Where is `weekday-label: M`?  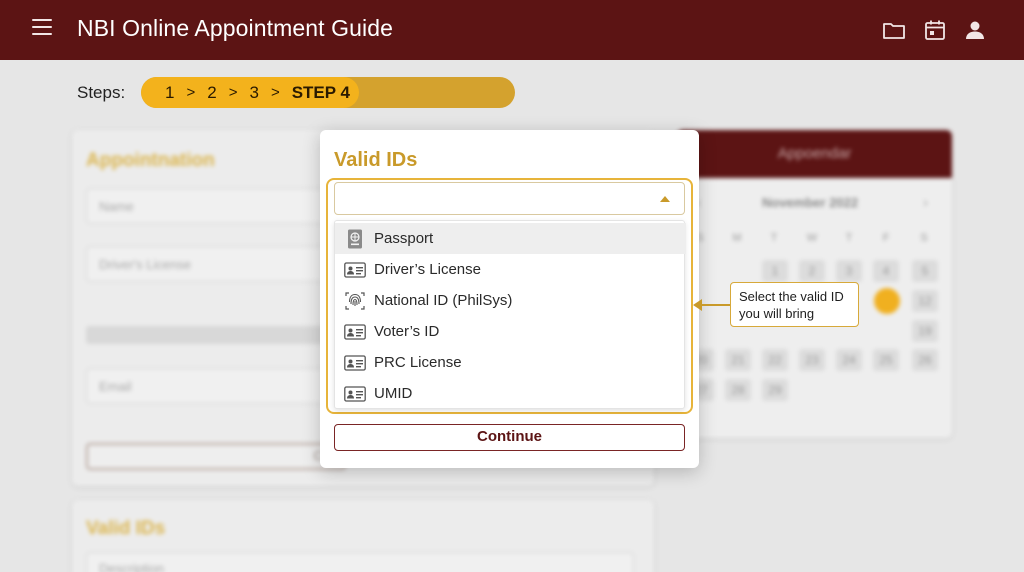
weekday-label: M is located at coordinates (737, 238).